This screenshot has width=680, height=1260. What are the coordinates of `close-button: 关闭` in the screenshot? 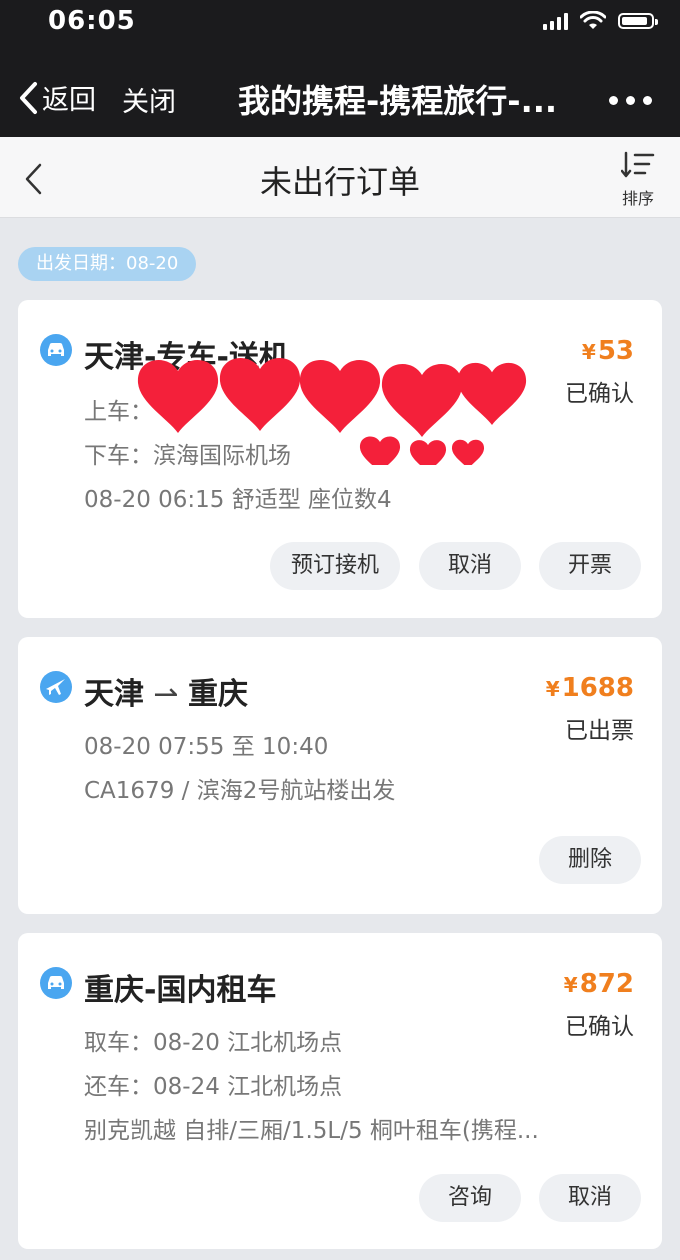 It's located at (149, 99).